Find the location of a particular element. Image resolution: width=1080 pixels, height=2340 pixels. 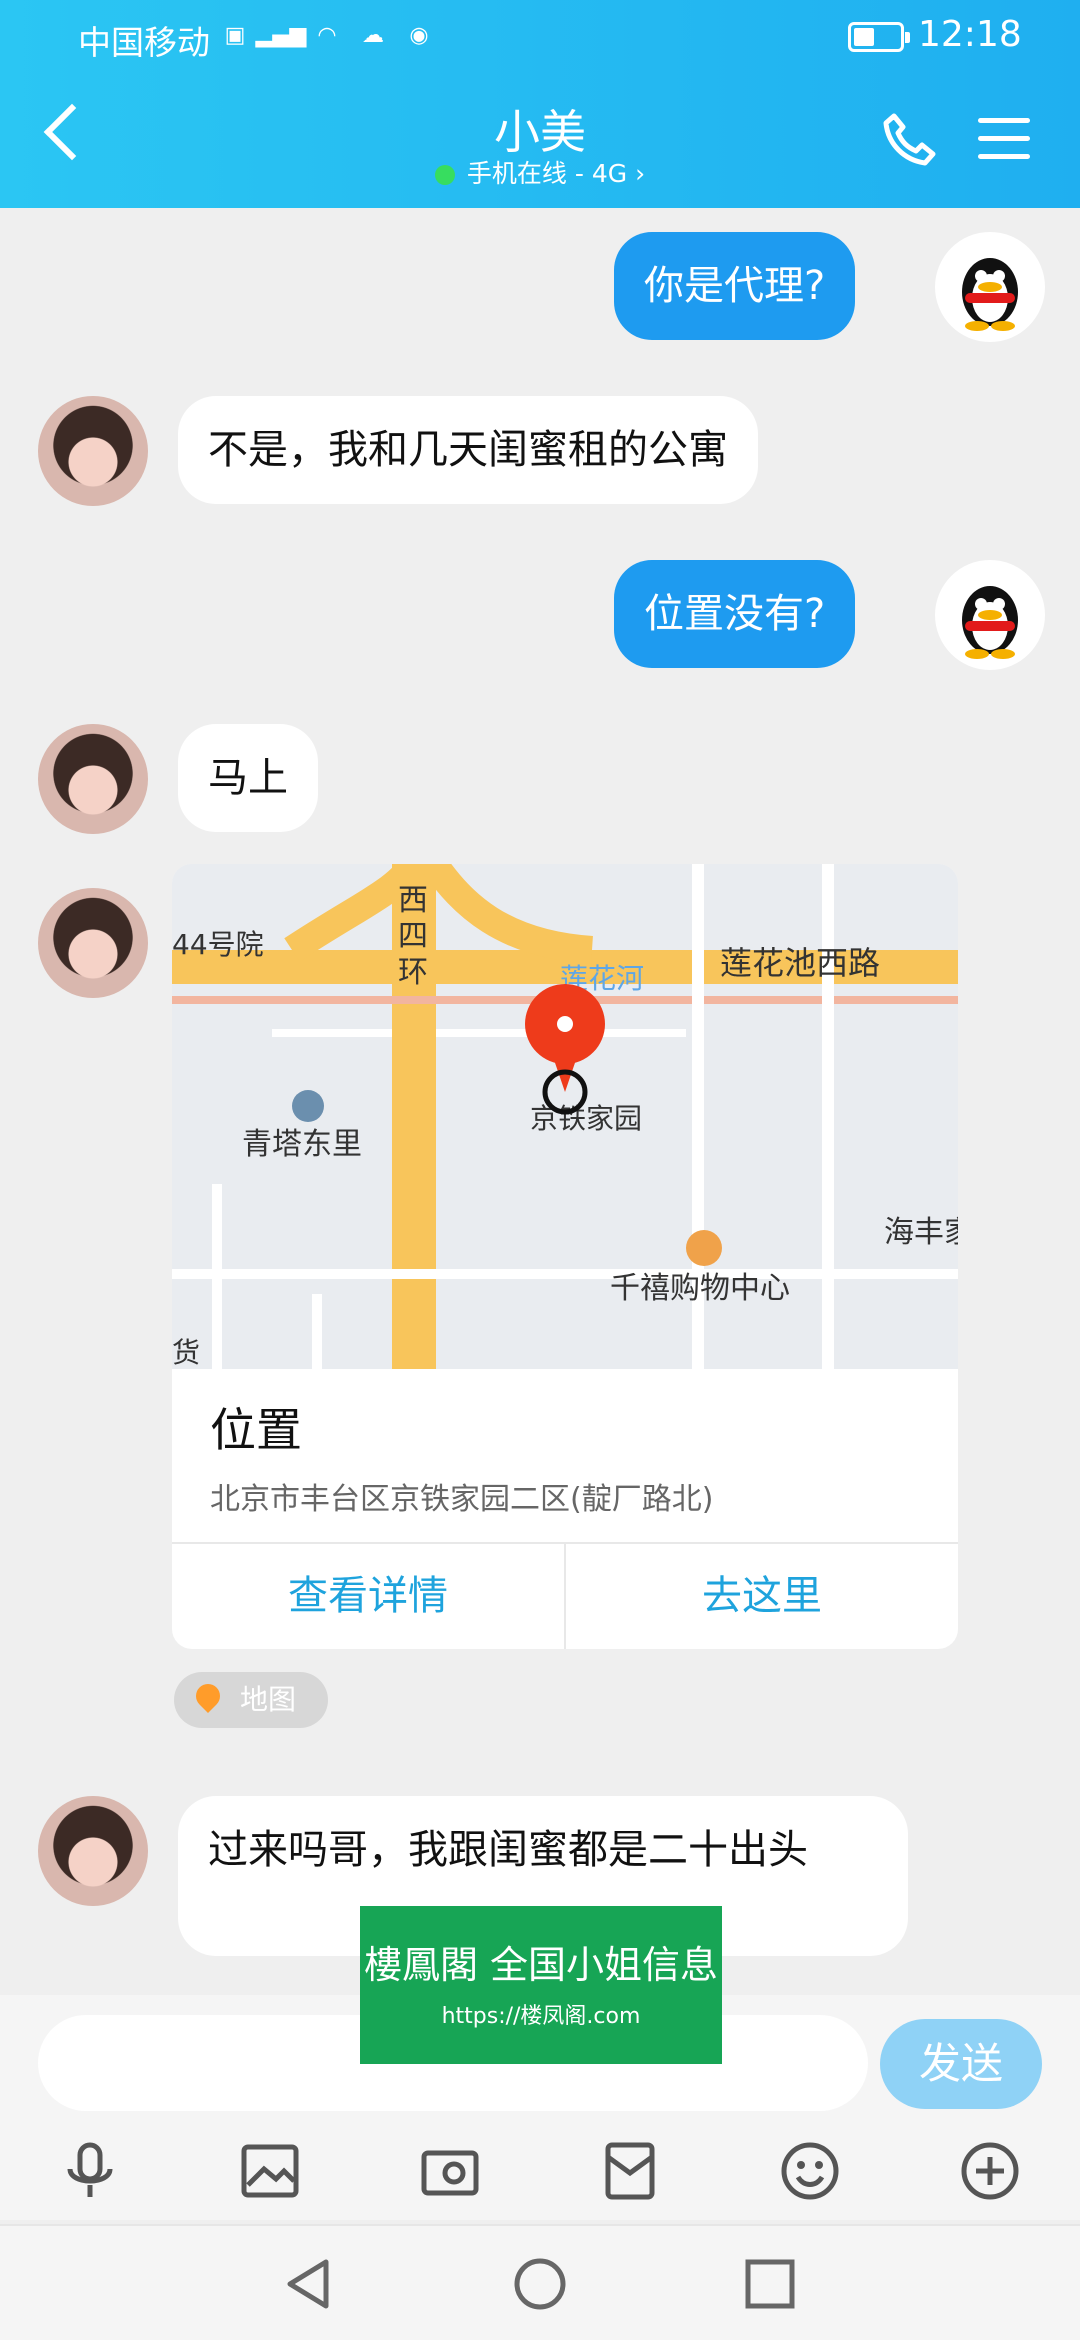

online-dot-icon is located at coordinates (444, 175).